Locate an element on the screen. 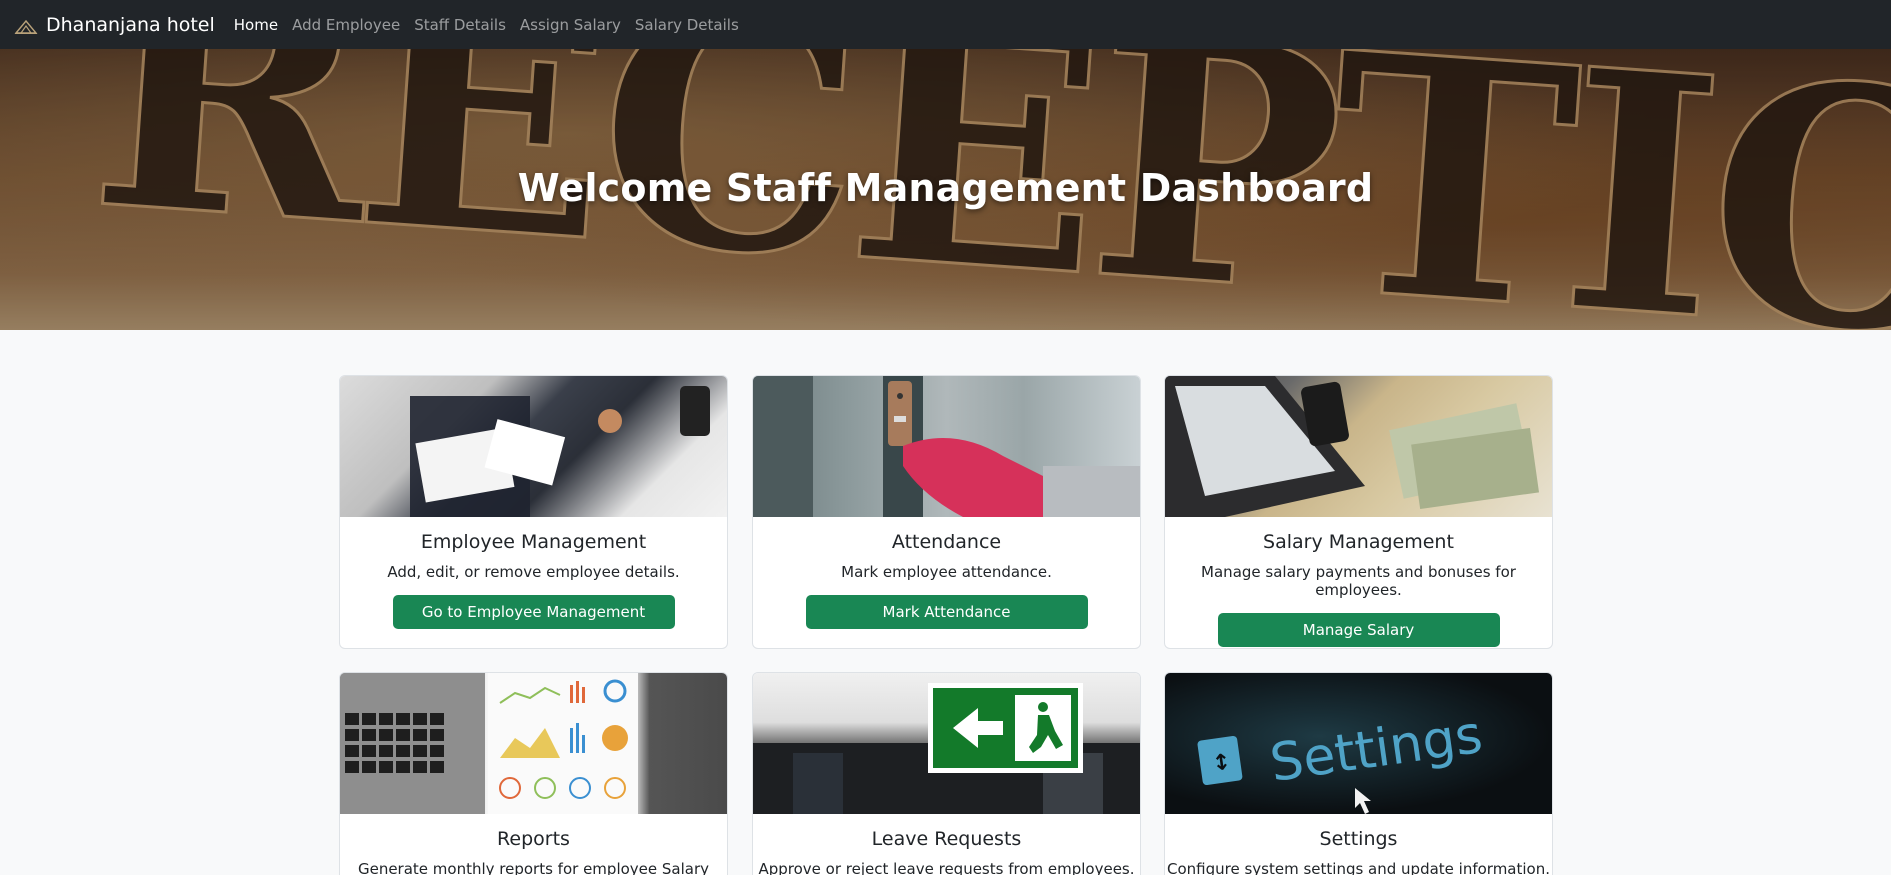  brand-link: Dhananjana hotel is located at coordinates (114, 25).